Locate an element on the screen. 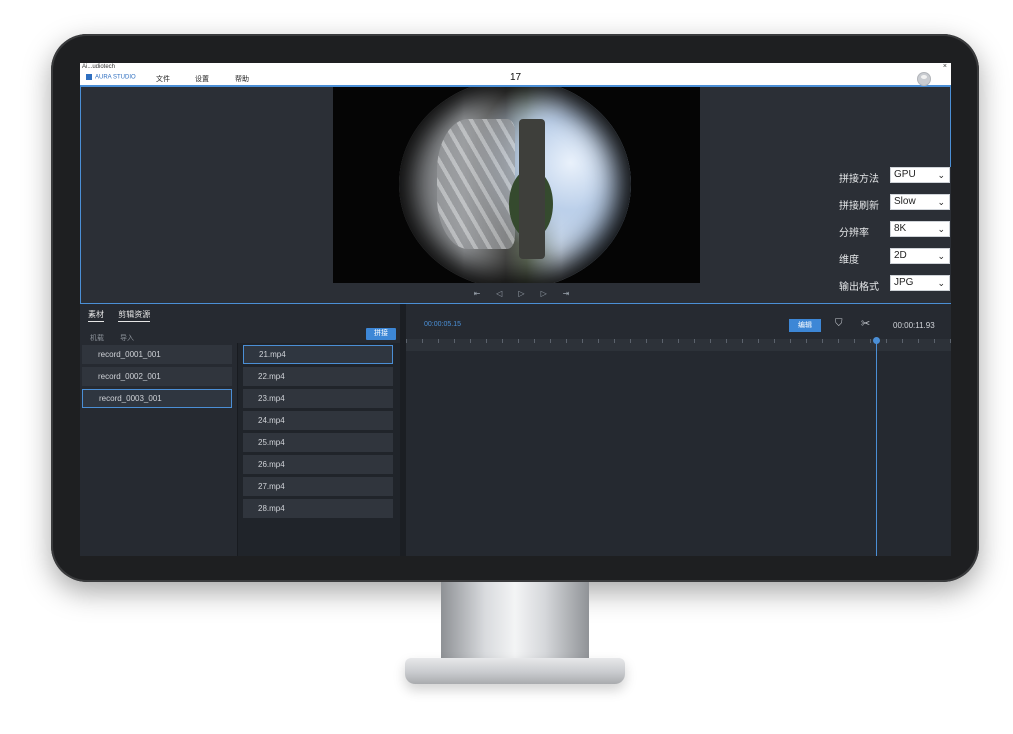 The width and height of the screenshot is (1013, 734). resolution-select: 8K ⌄ is located at coordinates (920, 229).